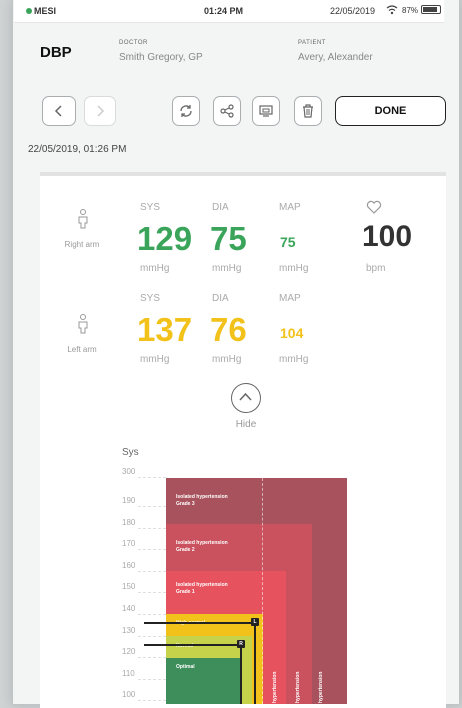 This screenshot has width=462, height=708. I want to click on sync-icon, so click(186, 111).